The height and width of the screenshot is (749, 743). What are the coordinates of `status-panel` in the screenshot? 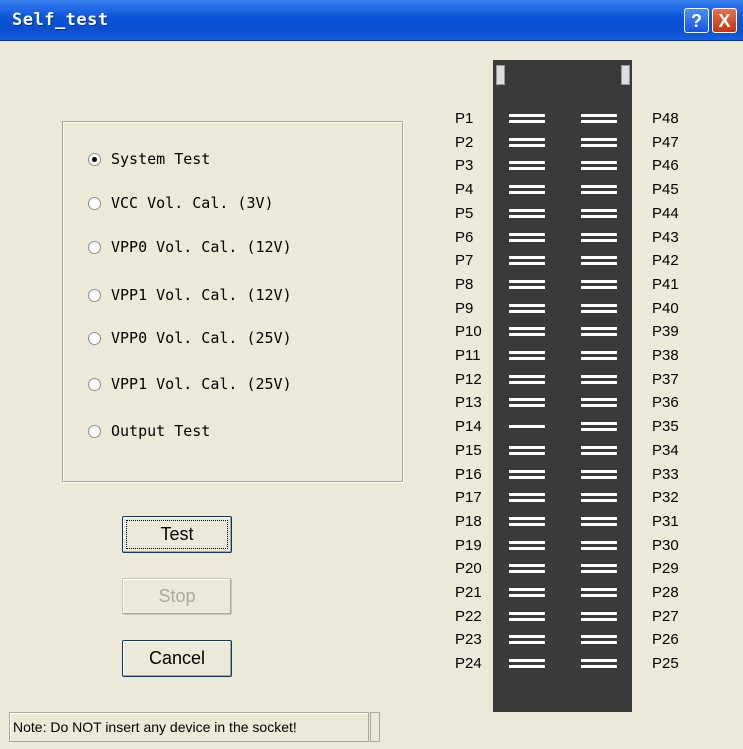 It's located at (375, 727).